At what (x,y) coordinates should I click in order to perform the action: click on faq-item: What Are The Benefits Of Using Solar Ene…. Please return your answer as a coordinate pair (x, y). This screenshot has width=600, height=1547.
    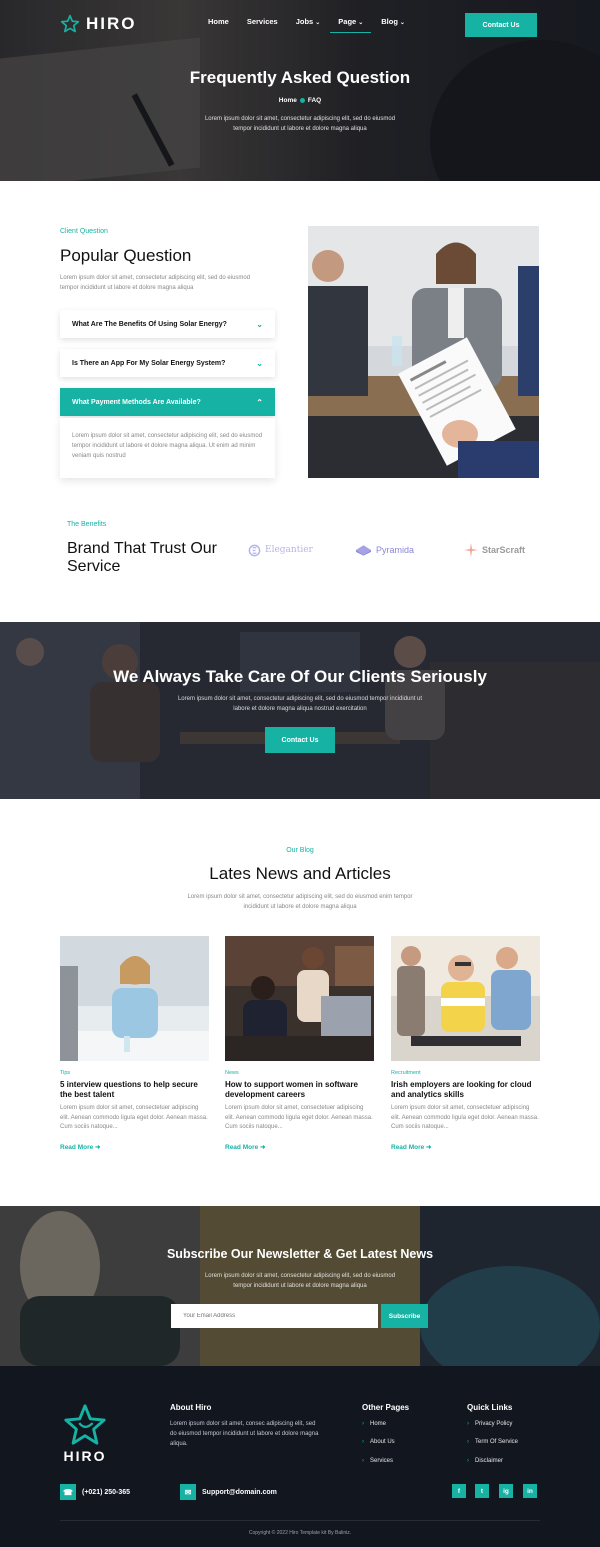
    Looking at the image, I should click on (167, 324).